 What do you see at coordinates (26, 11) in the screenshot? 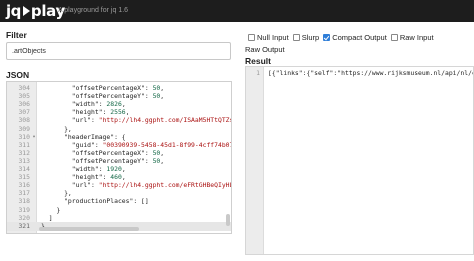
I see `play-arrow-icon` at bounding box center [26, 11].